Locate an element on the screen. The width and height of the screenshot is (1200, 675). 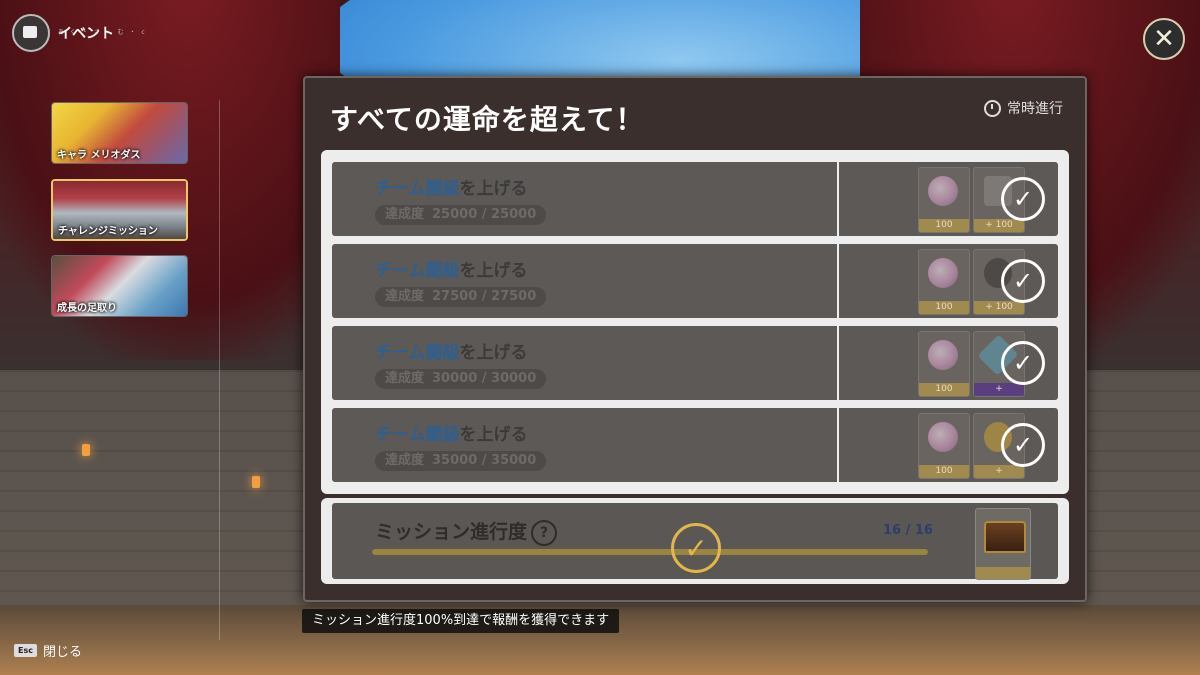
reward-hint: ミッション進行度100%到達で報酬を獲得できます is located at coordinates (461, 621).